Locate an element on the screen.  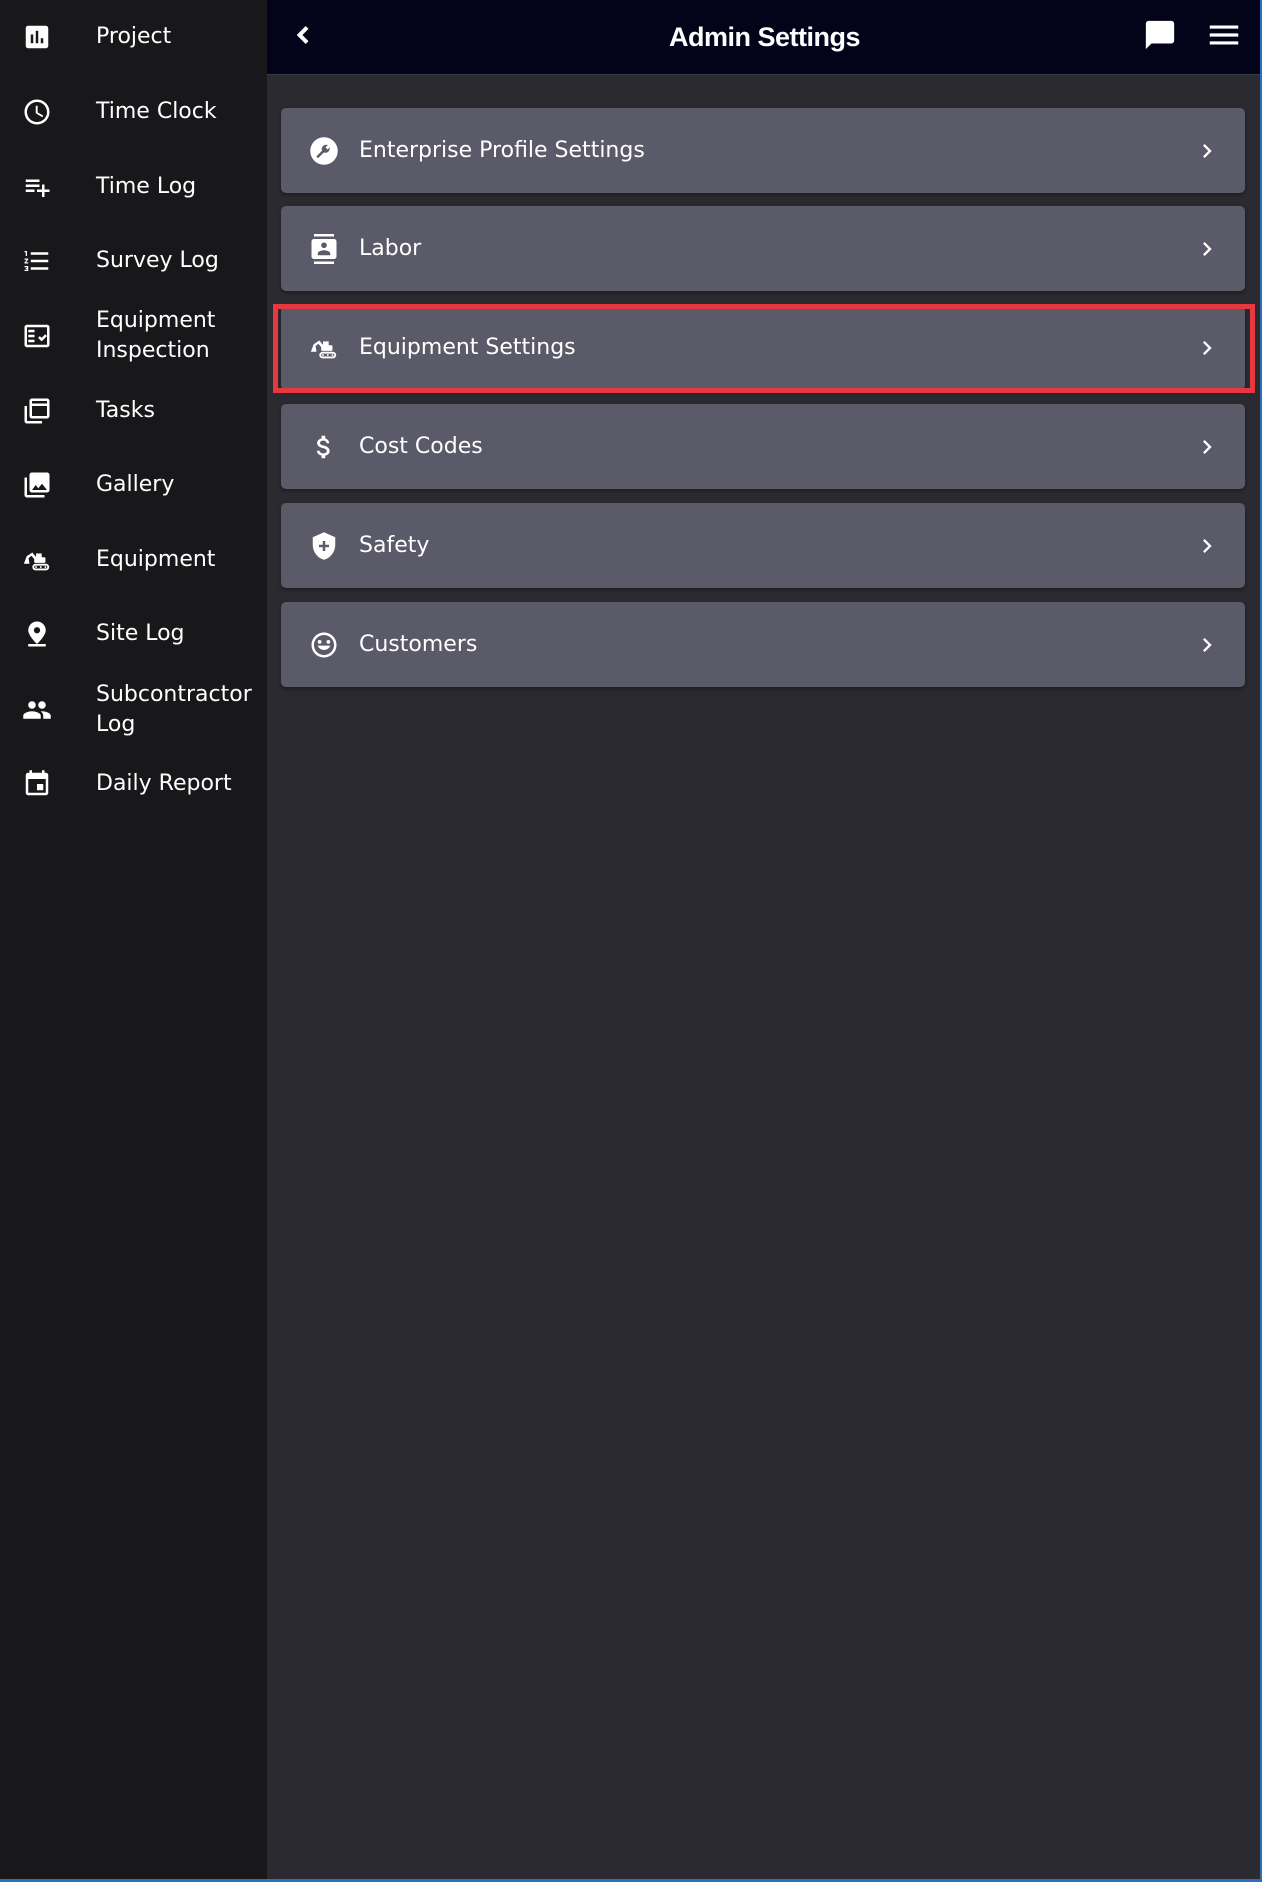
chat-icon is located at coordinates (1160, 37).